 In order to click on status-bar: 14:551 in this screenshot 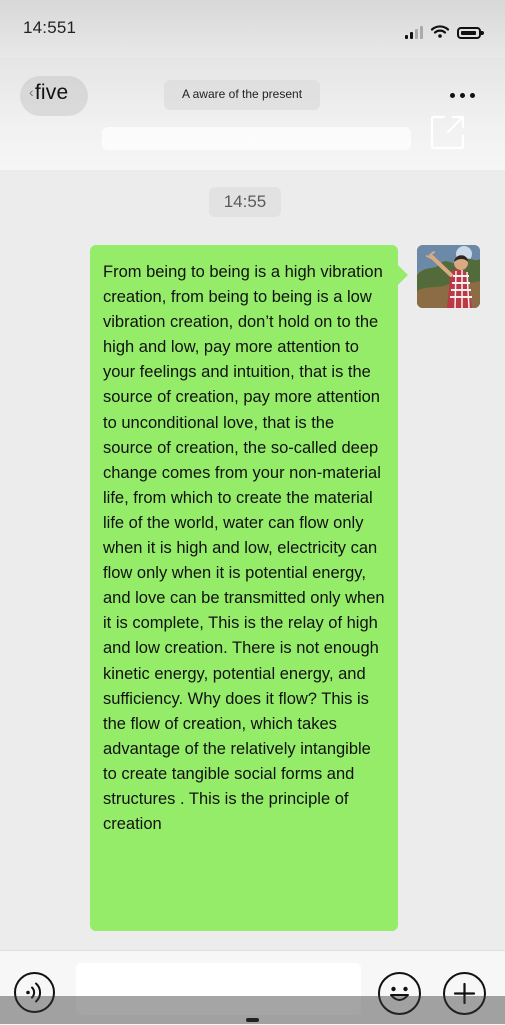, I will do `click(252, 29)`.